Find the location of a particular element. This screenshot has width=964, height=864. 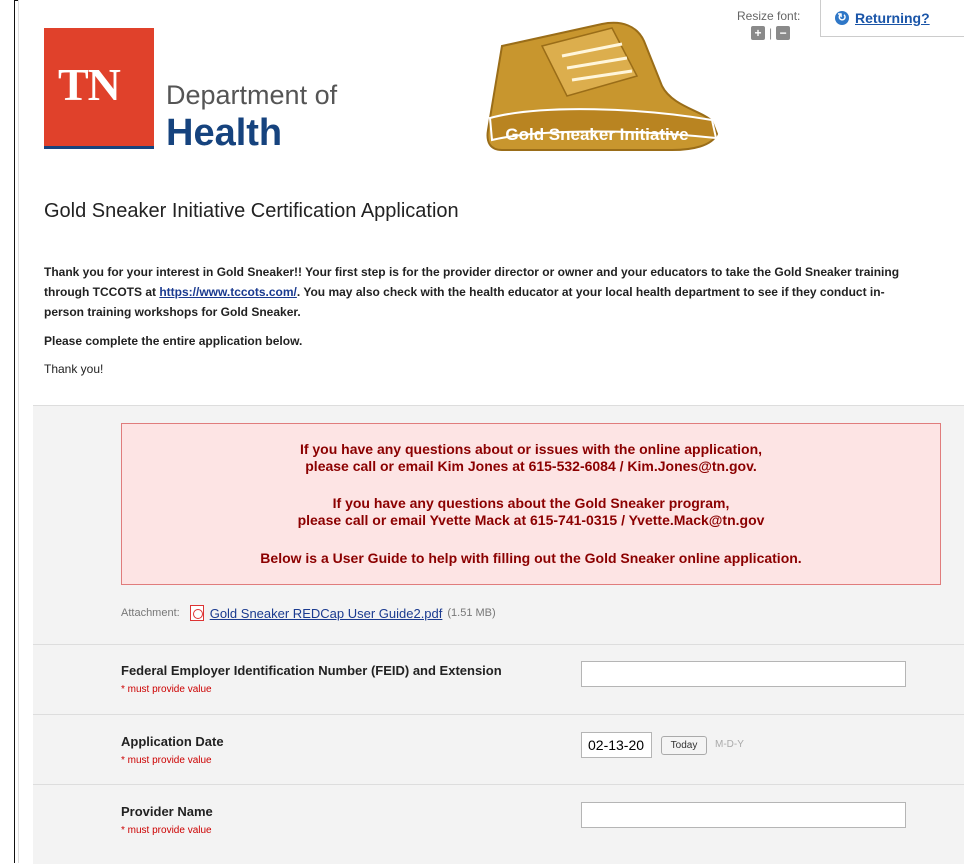

provider-name-input is located at coordinates (743, 815).